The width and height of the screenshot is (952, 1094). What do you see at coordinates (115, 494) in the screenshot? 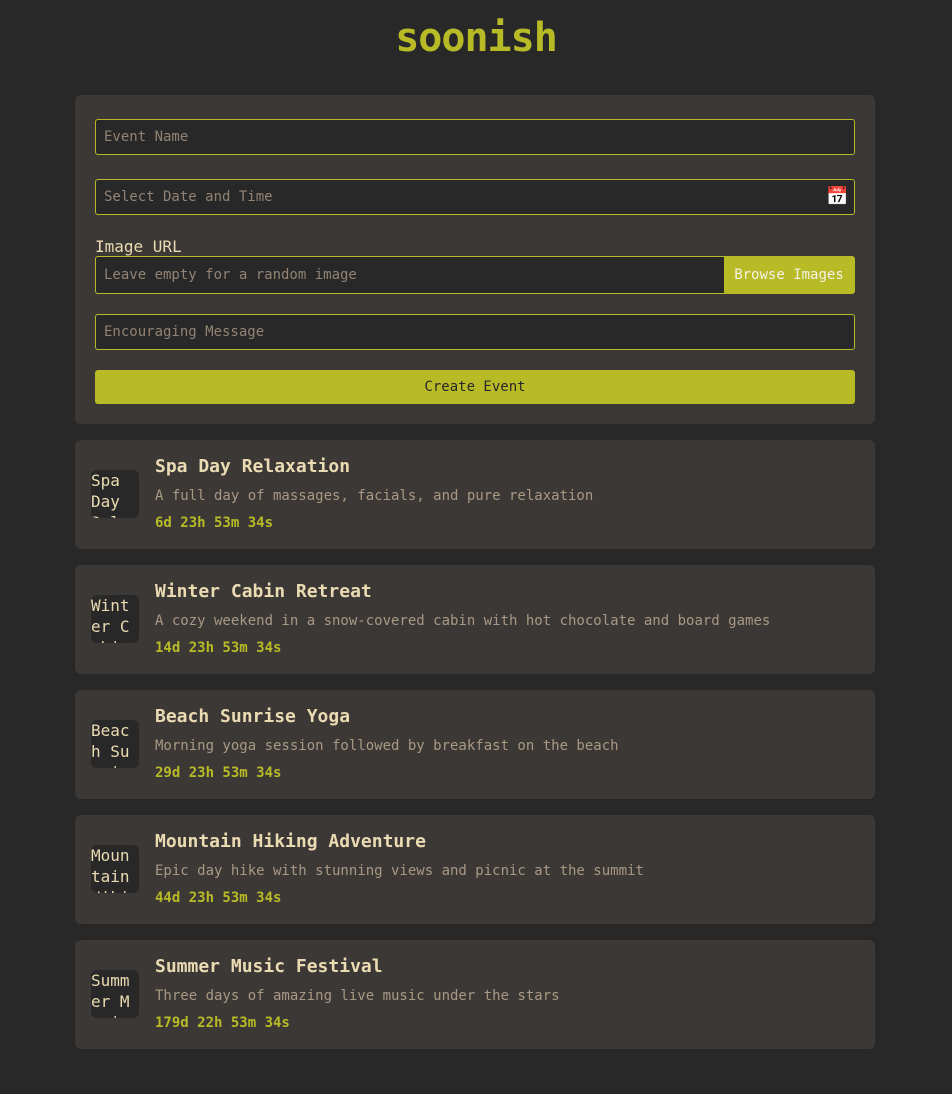
I see `event-thumbnail: Spa Day Relaxation` at bounding box center [115, 494].